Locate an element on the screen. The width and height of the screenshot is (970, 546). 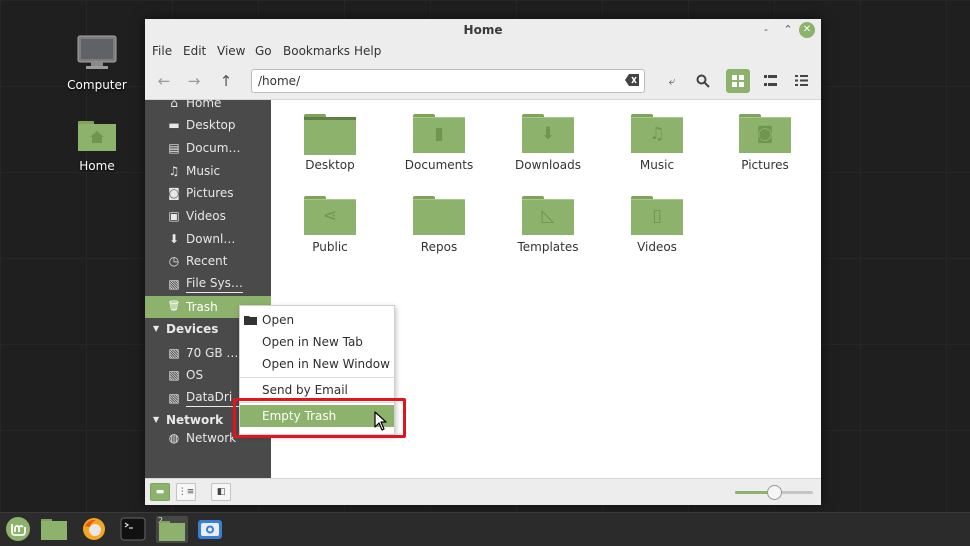
menu-item-open-new-tab: Open in New Tab is located at coordinates (317, 342).